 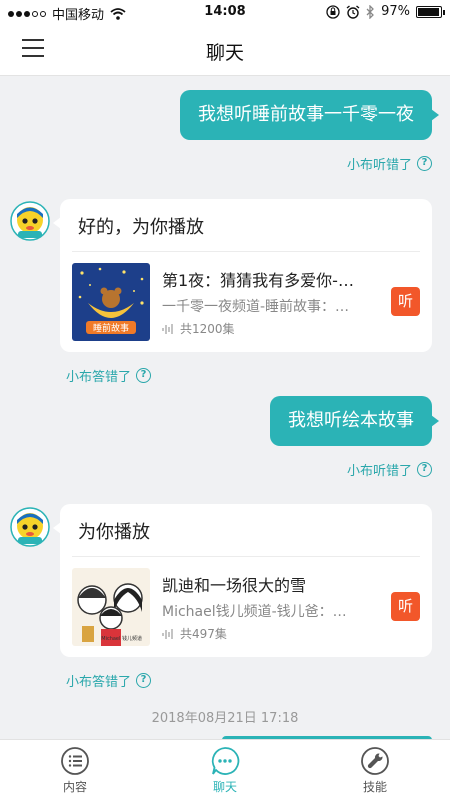 I want to click on app-header: 聊天, so click(x=225, y=50).